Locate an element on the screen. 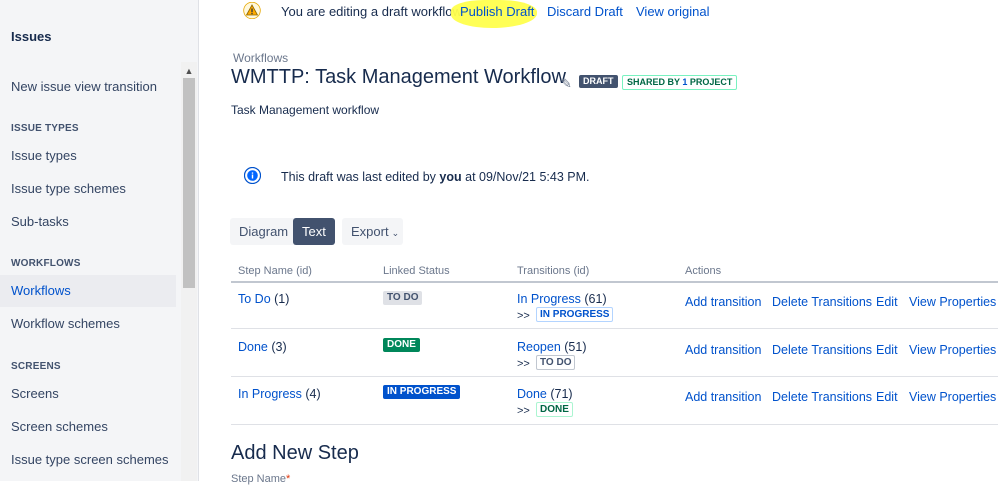  export-label: Export is located at coordinates (370, 231).